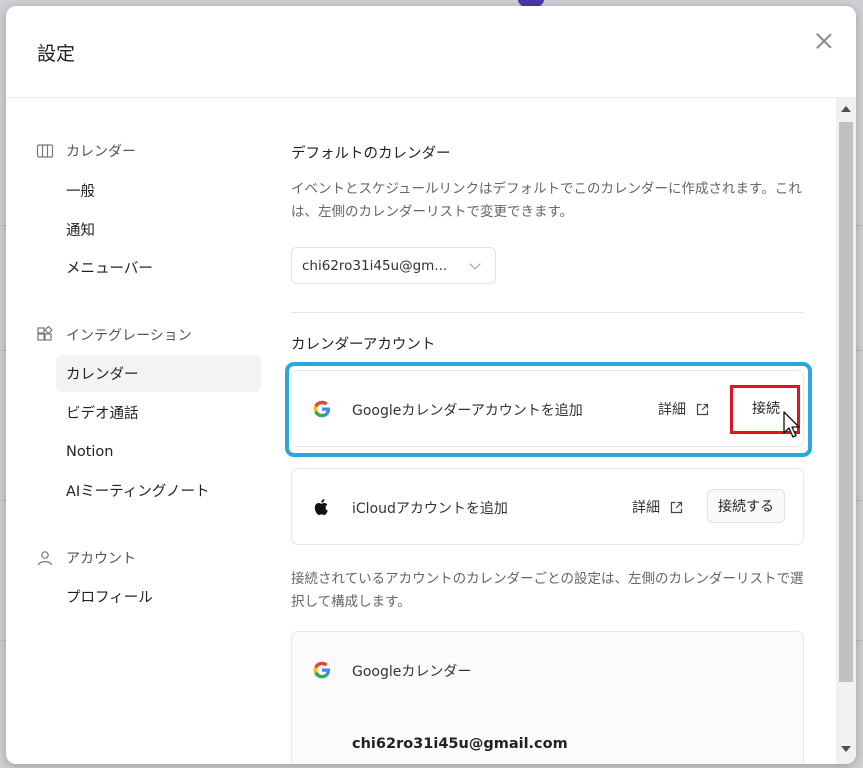  I want to click on icloud-detail-link: 詳細, so click(657, 507).